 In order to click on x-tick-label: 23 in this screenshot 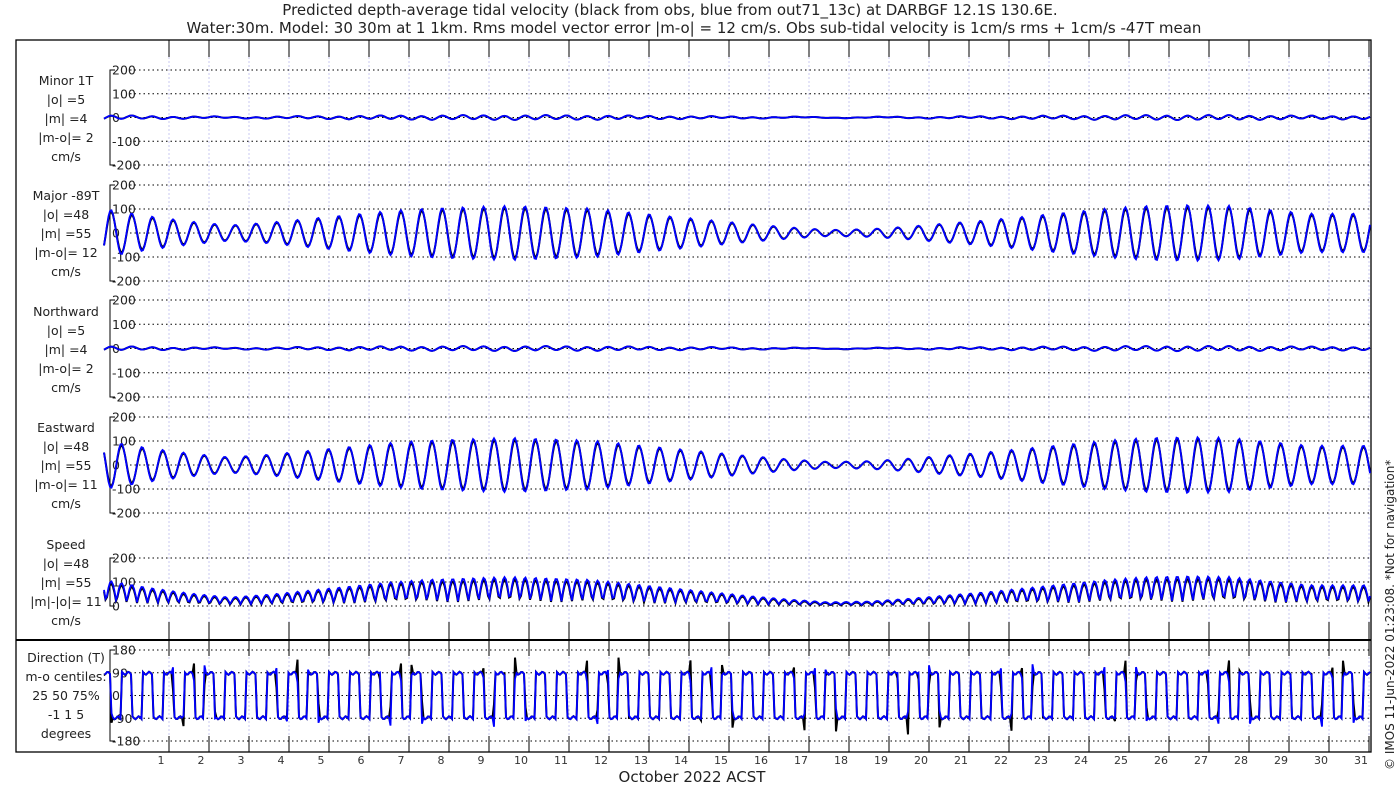, I will do `click(1041, 760)`.